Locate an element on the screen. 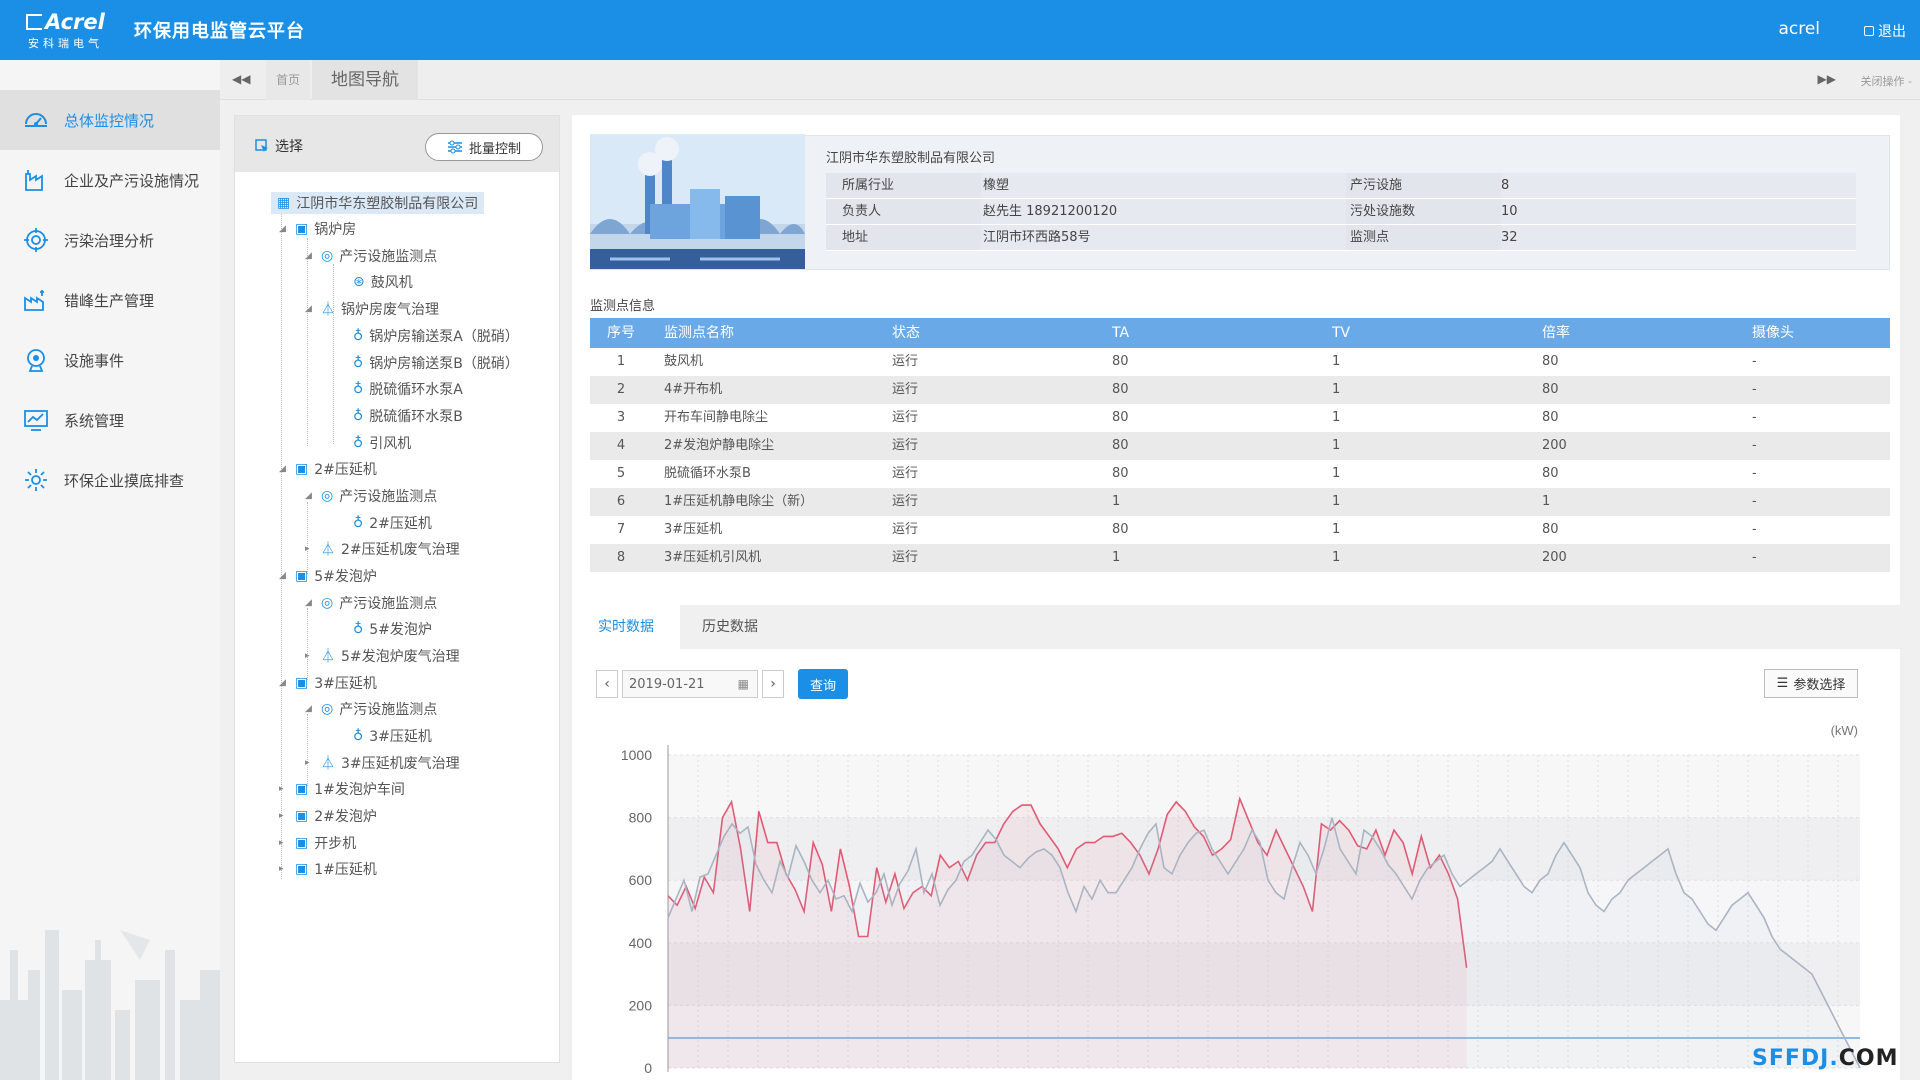  tree-node-group: ◢ ⏃ 锅炉房废气治理 is located at coordinates (372, 309).